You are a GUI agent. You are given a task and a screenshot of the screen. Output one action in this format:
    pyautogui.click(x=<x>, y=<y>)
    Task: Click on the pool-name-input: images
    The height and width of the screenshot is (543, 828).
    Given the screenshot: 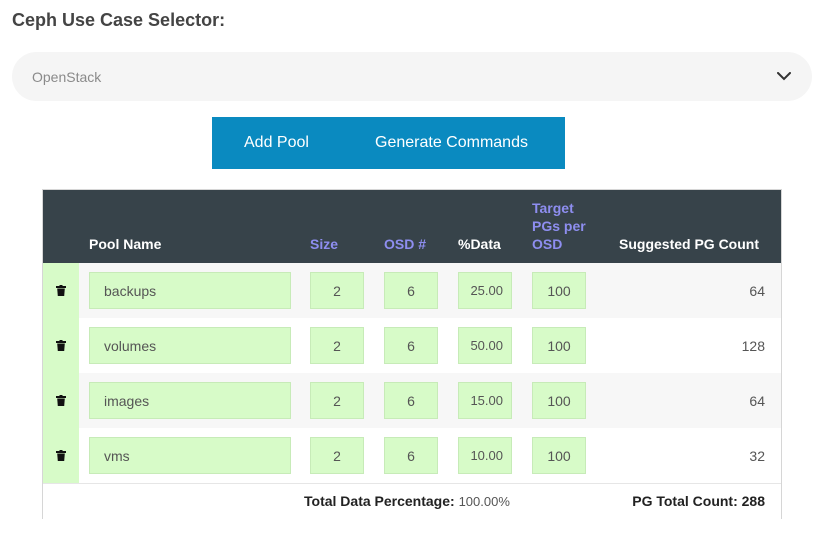 What is the action you would take?
    pyautogui.click(x=190, y=400)
    